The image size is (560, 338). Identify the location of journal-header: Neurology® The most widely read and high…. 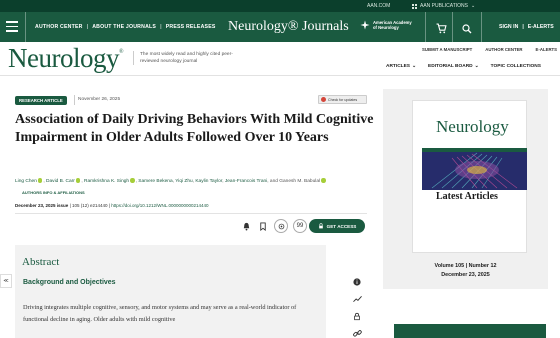
(280, 59).